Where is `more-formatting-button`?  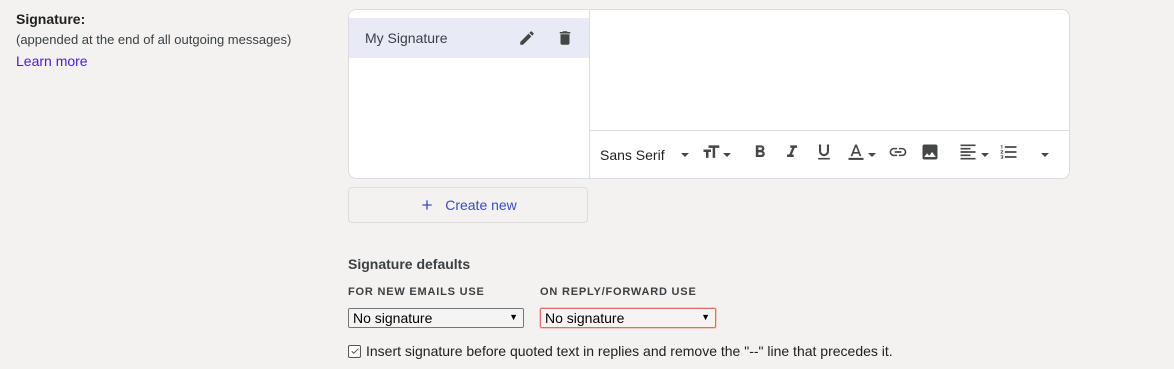
more-formatting-button is located at coordinates (1044, 155).